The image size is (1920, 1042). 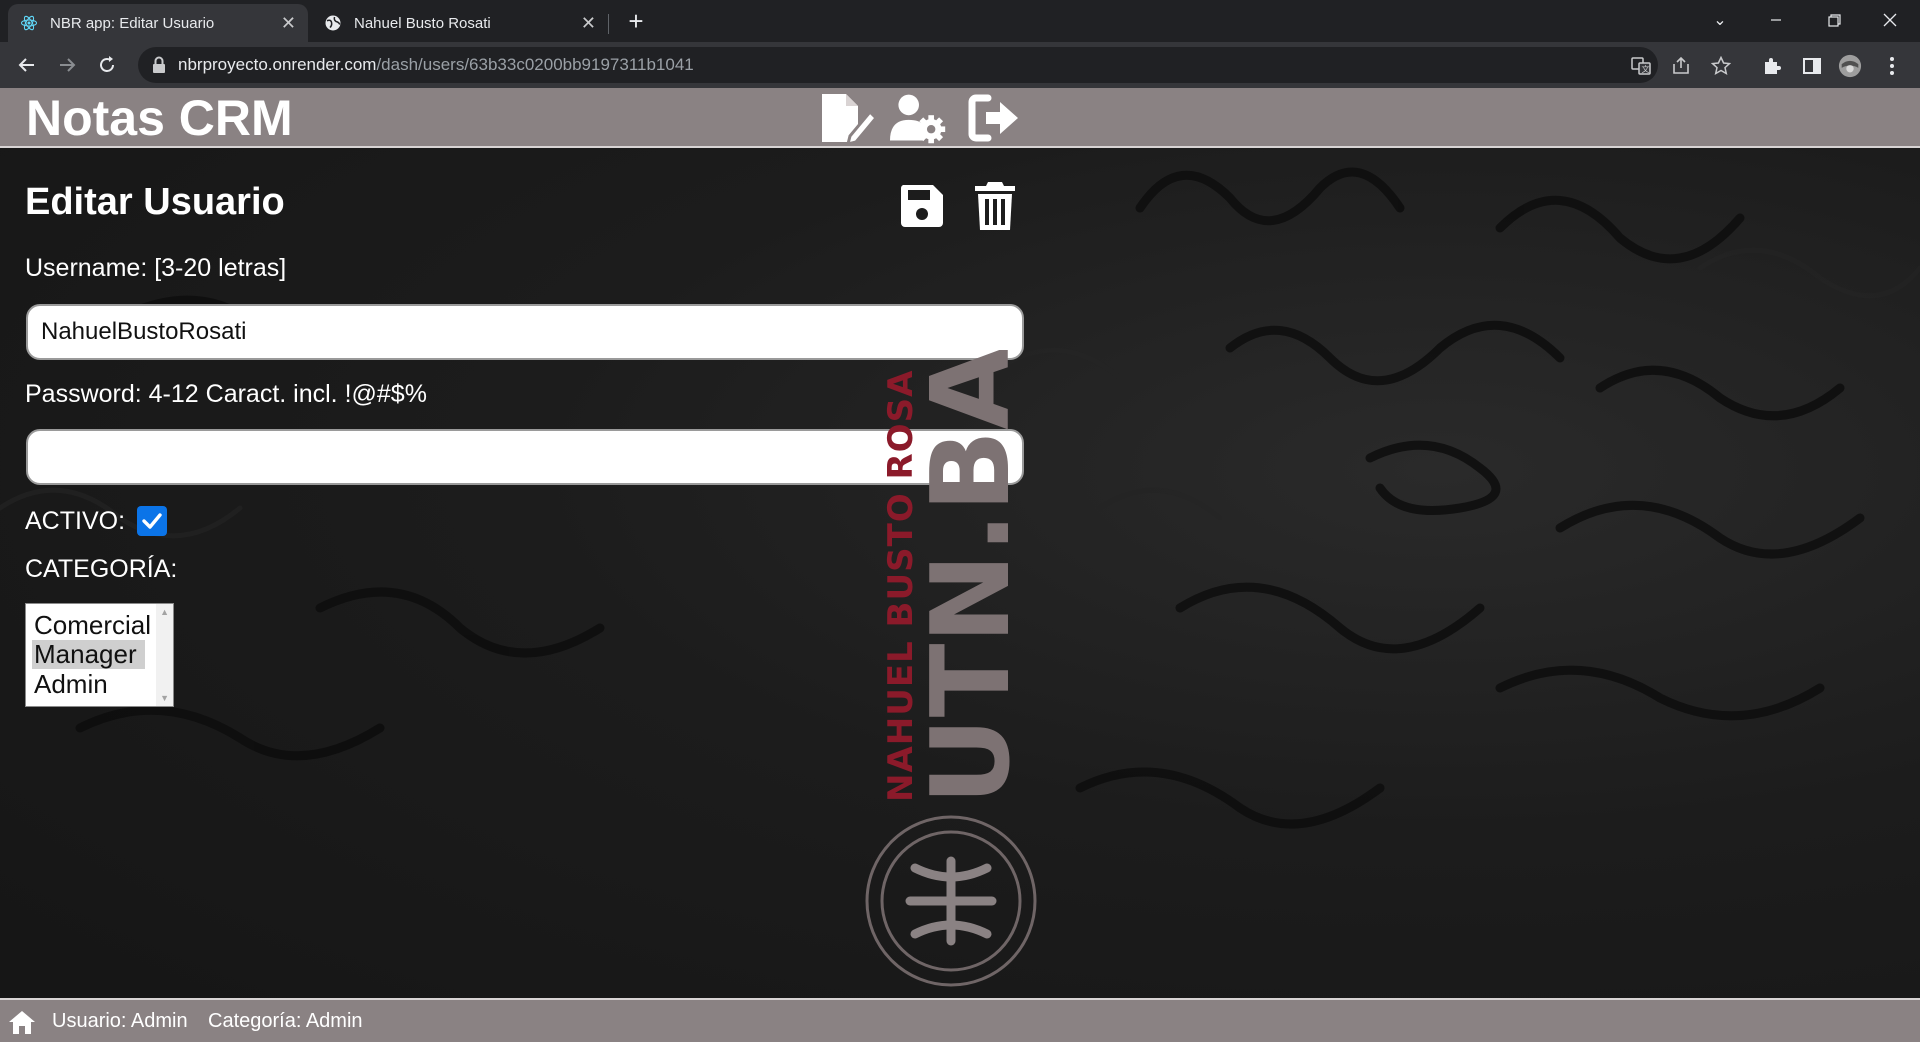 What do you see at coordinates (120, 1021) in the screenshot?
I see `footer-user: Usuario: Admin` at bounding box center [120, 1021].